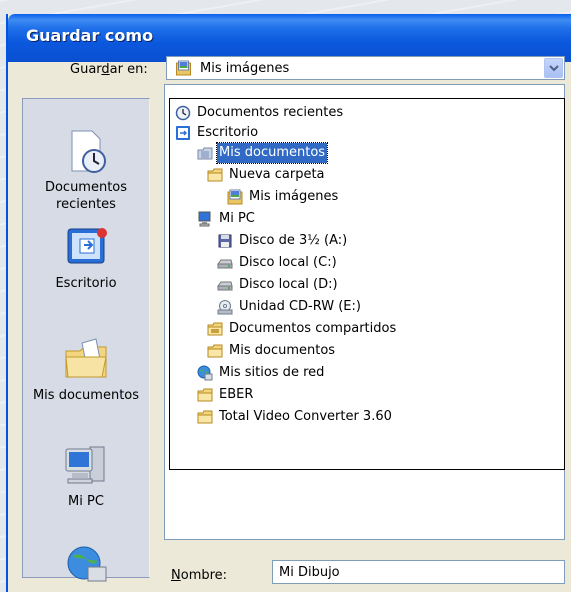  What do you see at coordinates (245, 68) in the screenshot?
I see `look-in-value: Mis imágenes` at bounding box center [245, 68].